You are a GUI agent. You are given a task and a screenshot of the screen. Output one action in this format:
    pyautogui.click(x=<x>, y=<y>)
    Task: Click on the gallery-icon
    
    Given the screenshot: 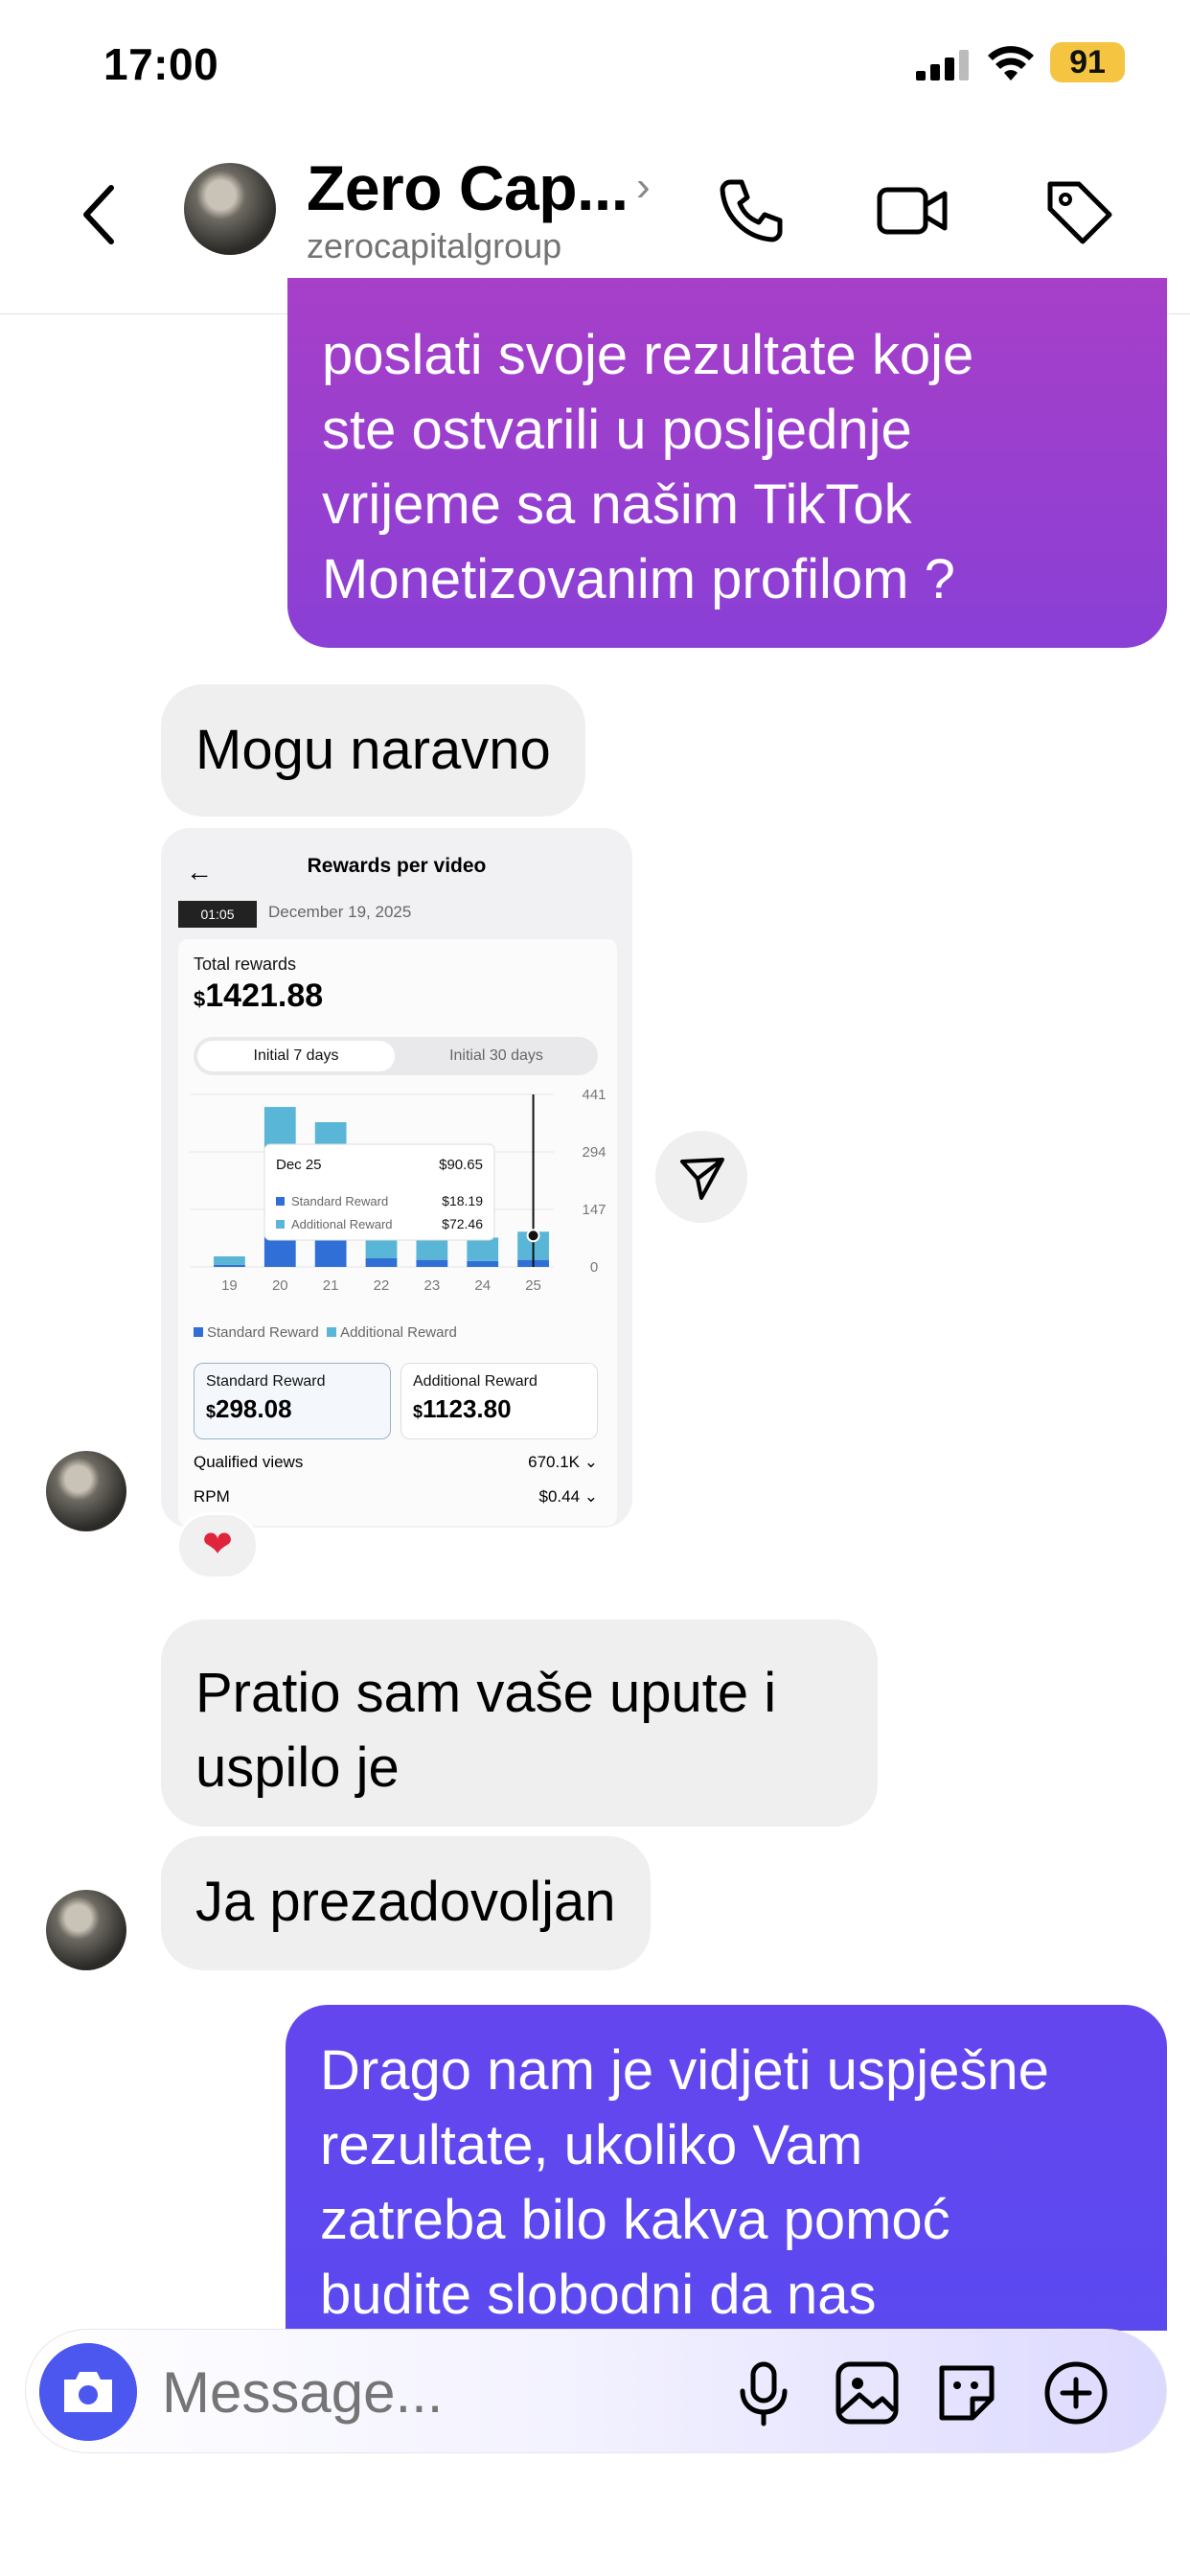 What is the action you would take?
    pyautogui.click(x=868, y=2393)
    